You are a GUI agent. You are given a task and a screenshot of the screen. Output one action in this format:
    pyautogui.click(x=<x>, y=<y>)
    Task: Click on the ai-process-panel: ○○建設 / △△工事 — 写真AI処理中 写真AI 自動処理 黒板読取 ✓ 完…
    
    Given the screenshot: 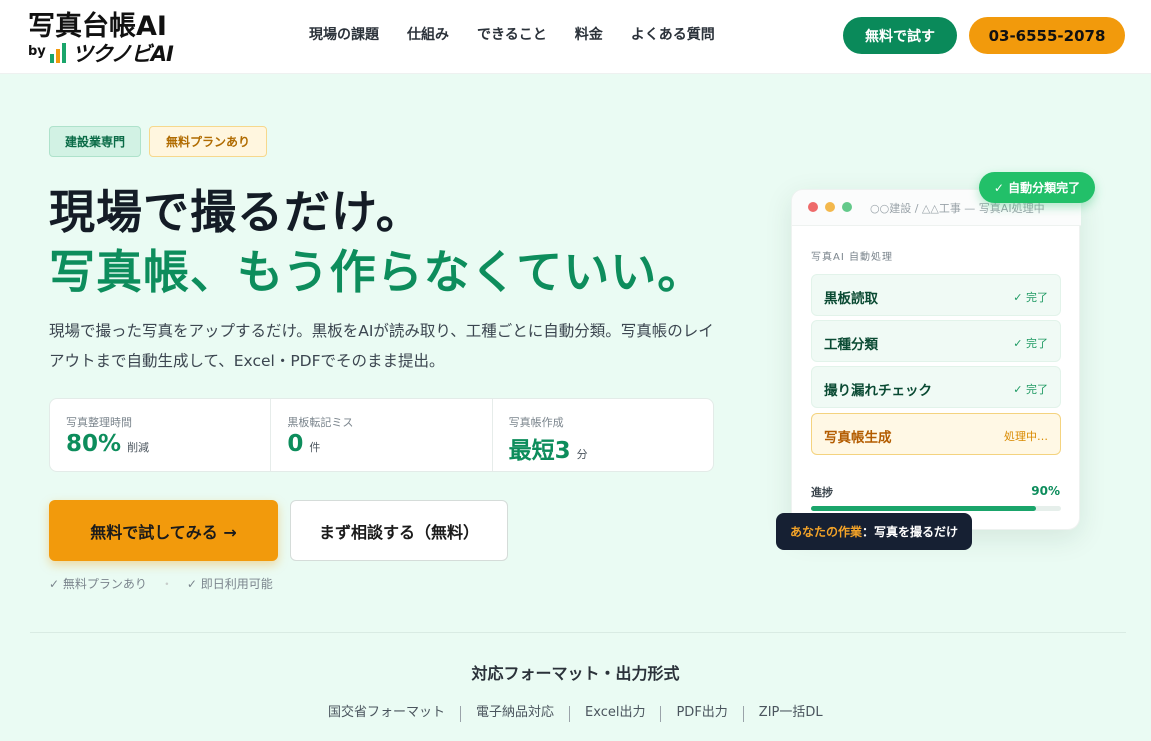 What is the action you would take?
    pyautogui.click(x=936, y=359)
    